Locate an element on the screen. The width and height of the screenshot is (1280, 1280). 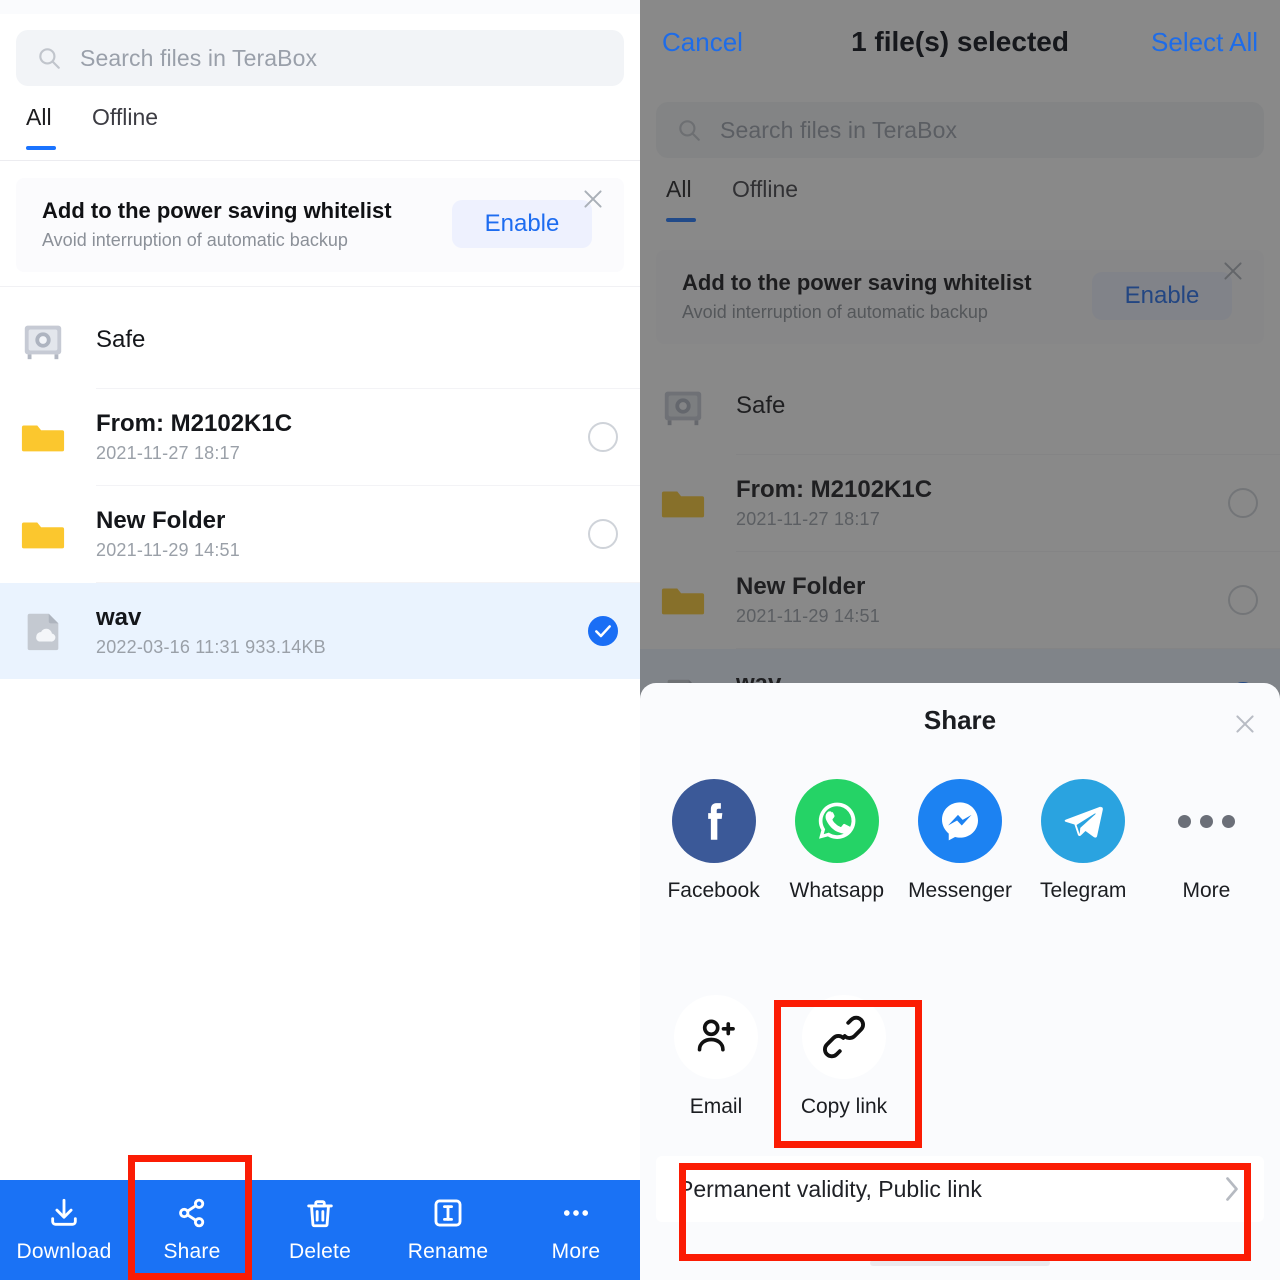
cloud-file-icon is located at coordinates (43, 632).